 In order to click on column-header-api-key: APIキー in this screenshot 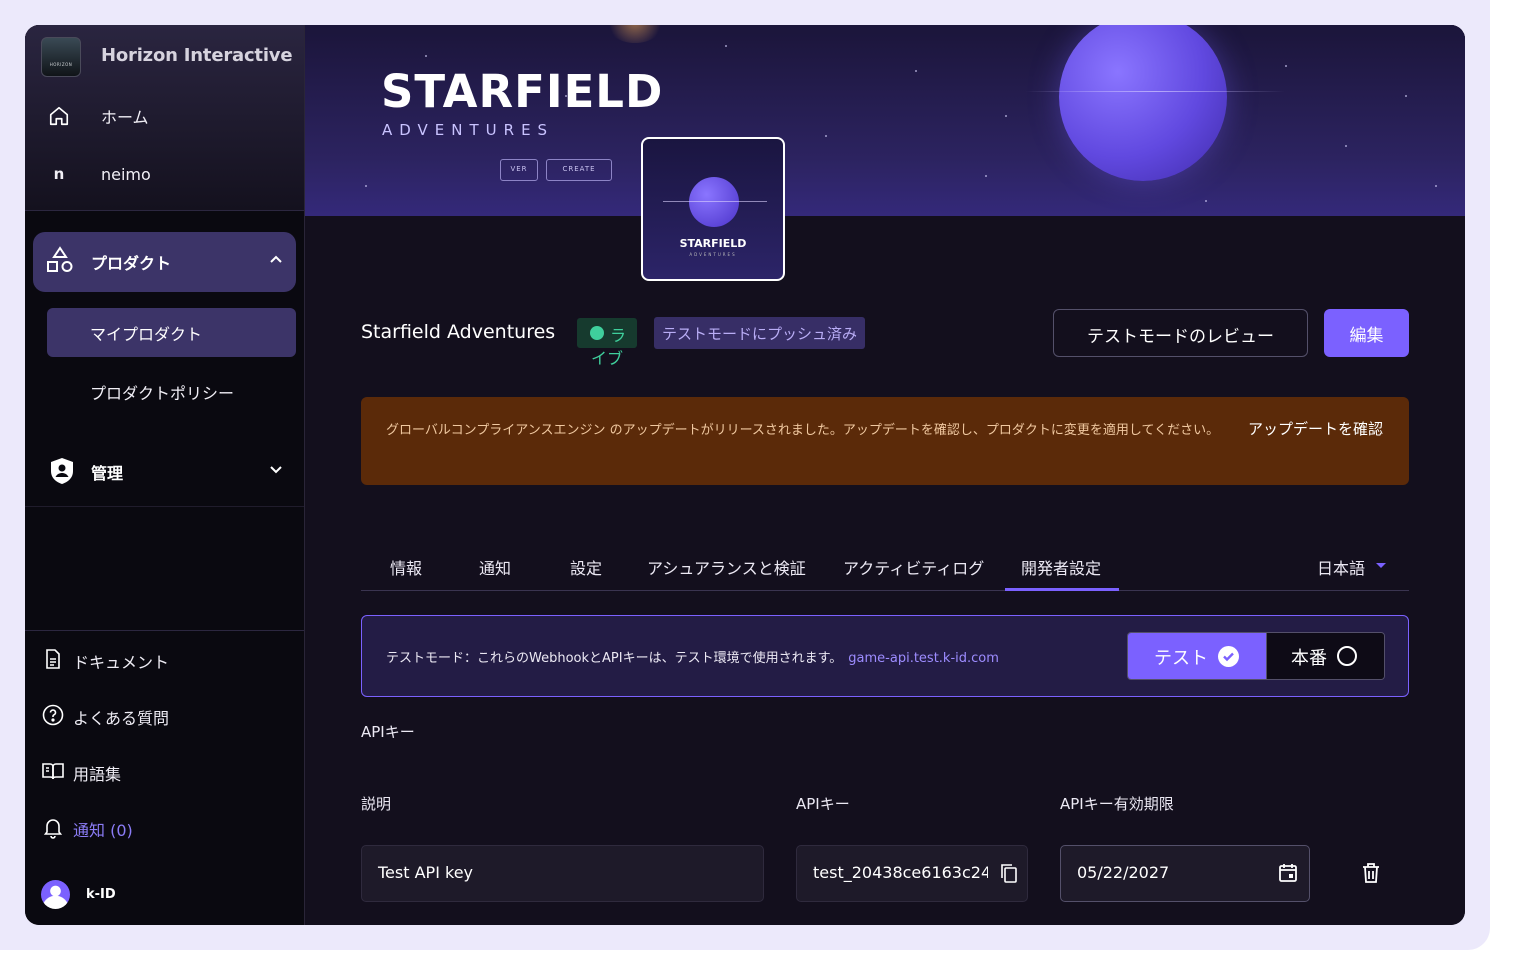, I will do `click(823, 804)`.